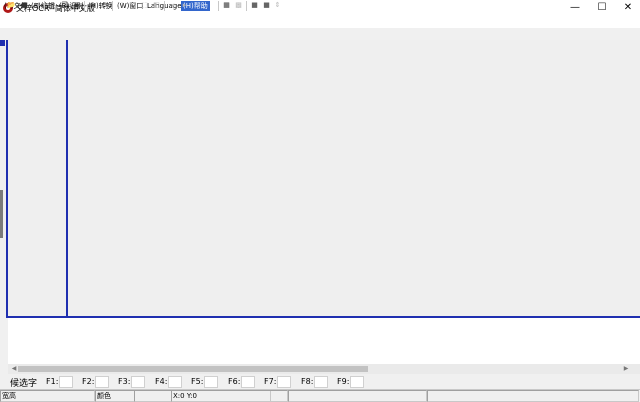  What do you see at coordinates (343, 381) in the screenshot?
I see `candidate-key-f9: F9:` at bounding box center [343, 381].